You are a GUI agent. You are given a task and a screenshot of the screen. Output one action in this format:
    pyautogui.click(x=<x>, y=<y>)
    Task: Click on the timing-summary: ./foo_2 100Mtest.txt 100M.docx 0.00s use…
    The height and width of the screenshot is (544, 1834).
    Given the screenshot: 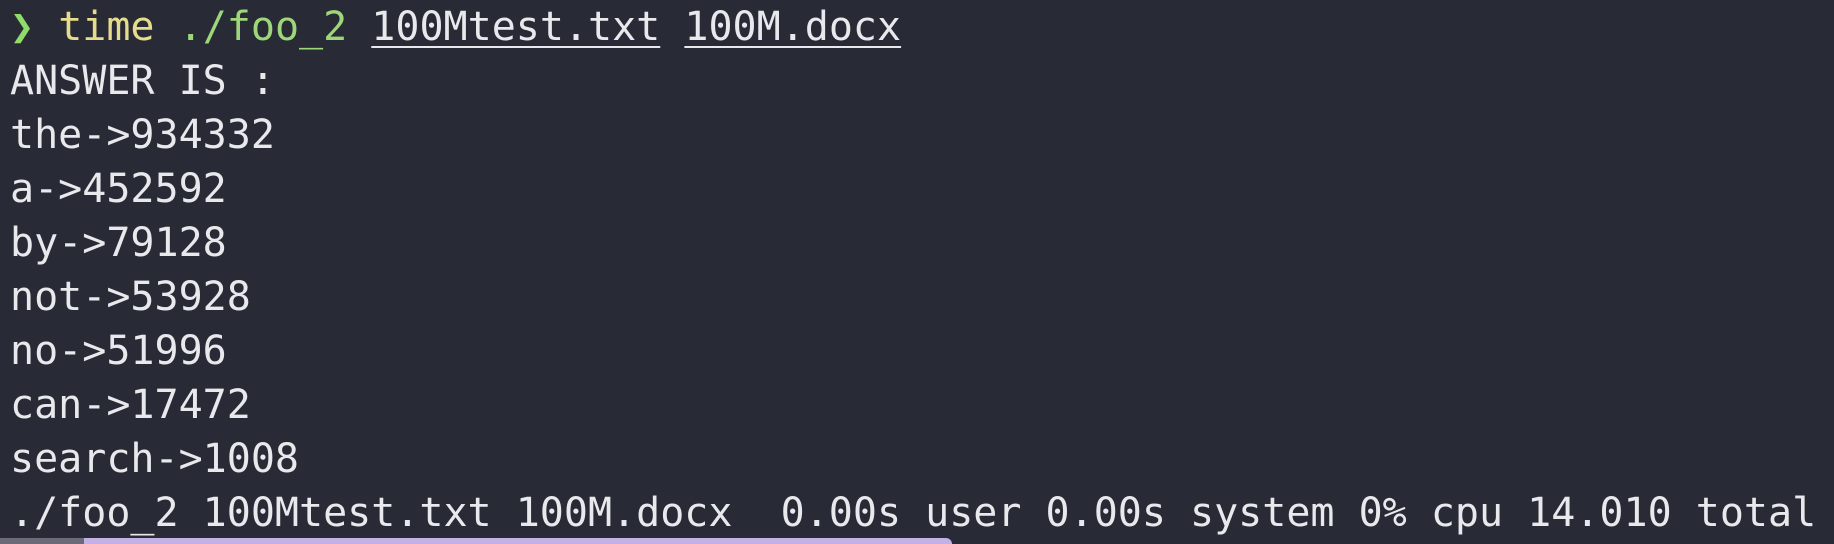 What is the action you would take?
    pyautogui.click(x=913, y=513)
    